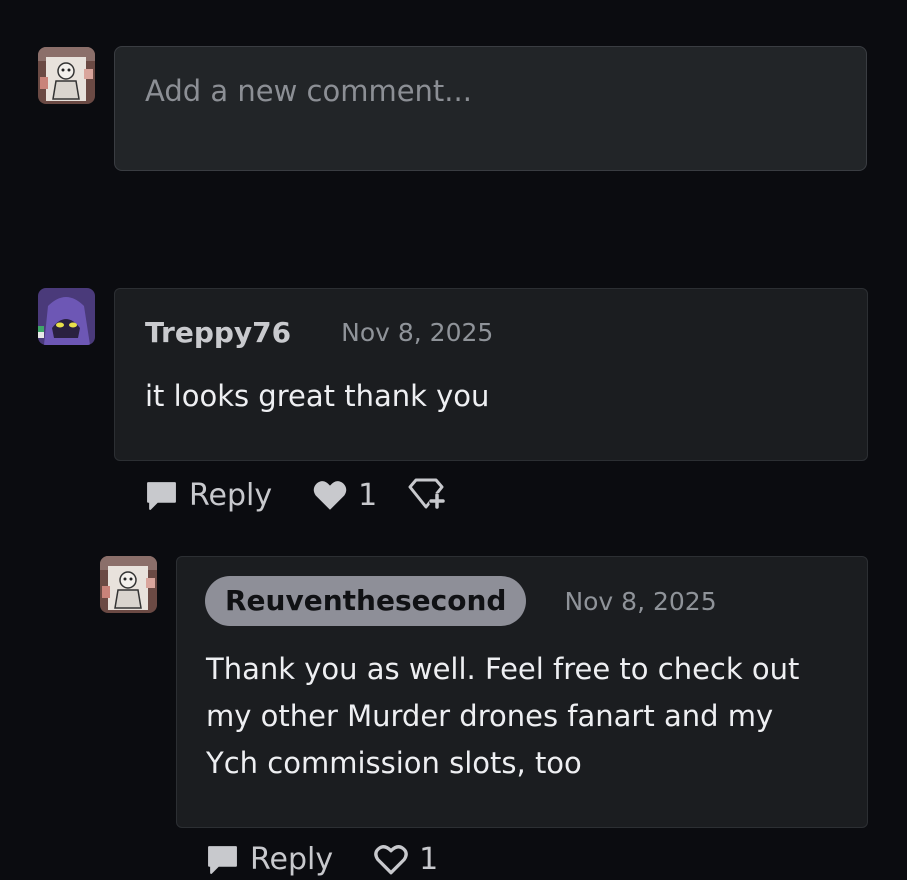  I want to click on add-favorite-button, so click(427, 495).